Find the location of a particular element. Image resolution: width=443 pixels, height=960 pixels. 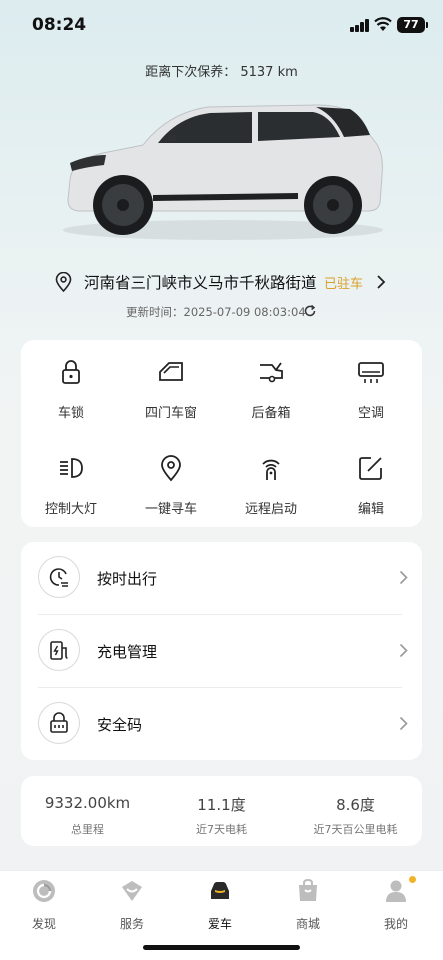

control-label: 后备箱 is located at coordinates (271, 413).